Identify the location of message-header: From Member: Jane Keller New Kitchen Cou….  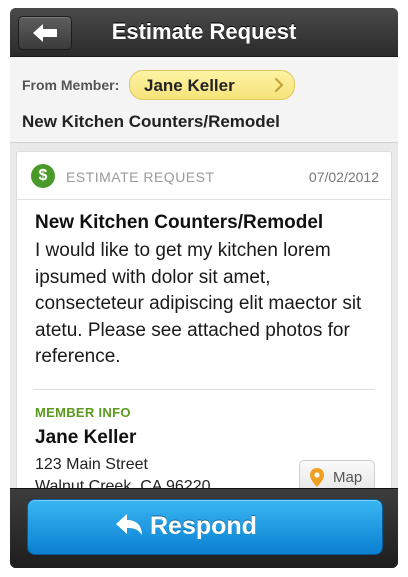
(204, 100).